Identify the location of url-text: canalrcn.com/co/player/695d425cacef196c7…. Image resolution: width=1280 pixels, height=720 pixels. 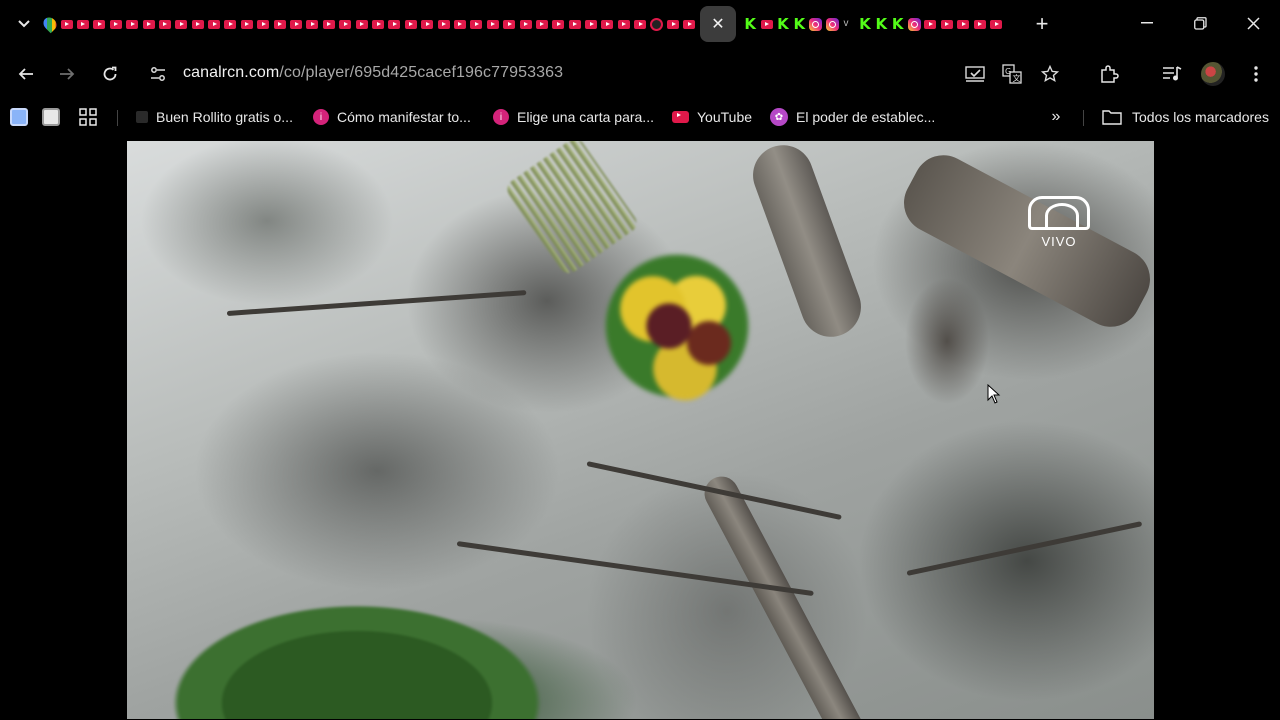
(373, 73).